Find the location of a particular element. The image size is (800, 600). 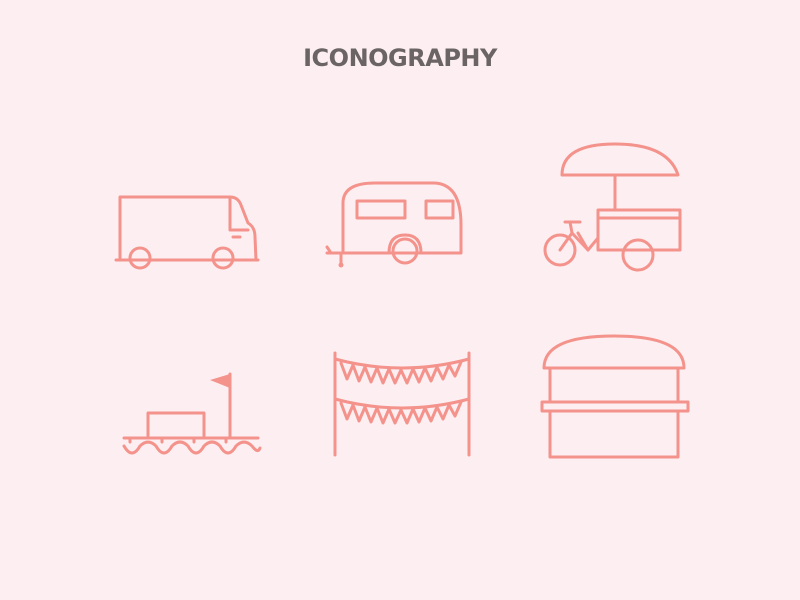

caravan-trailer-icon is located at coordinates (394, 224).